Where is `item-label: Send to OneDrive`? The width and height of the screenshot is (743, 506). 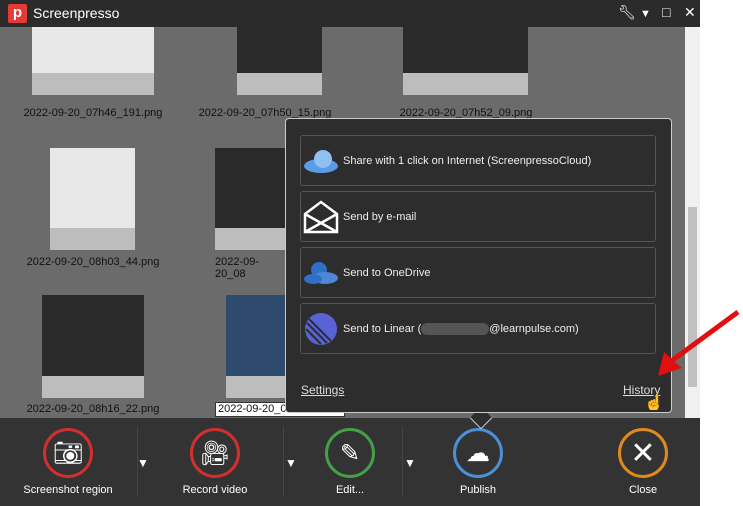 item-label: Send to OneDrive is located at coordinates (387, 272).